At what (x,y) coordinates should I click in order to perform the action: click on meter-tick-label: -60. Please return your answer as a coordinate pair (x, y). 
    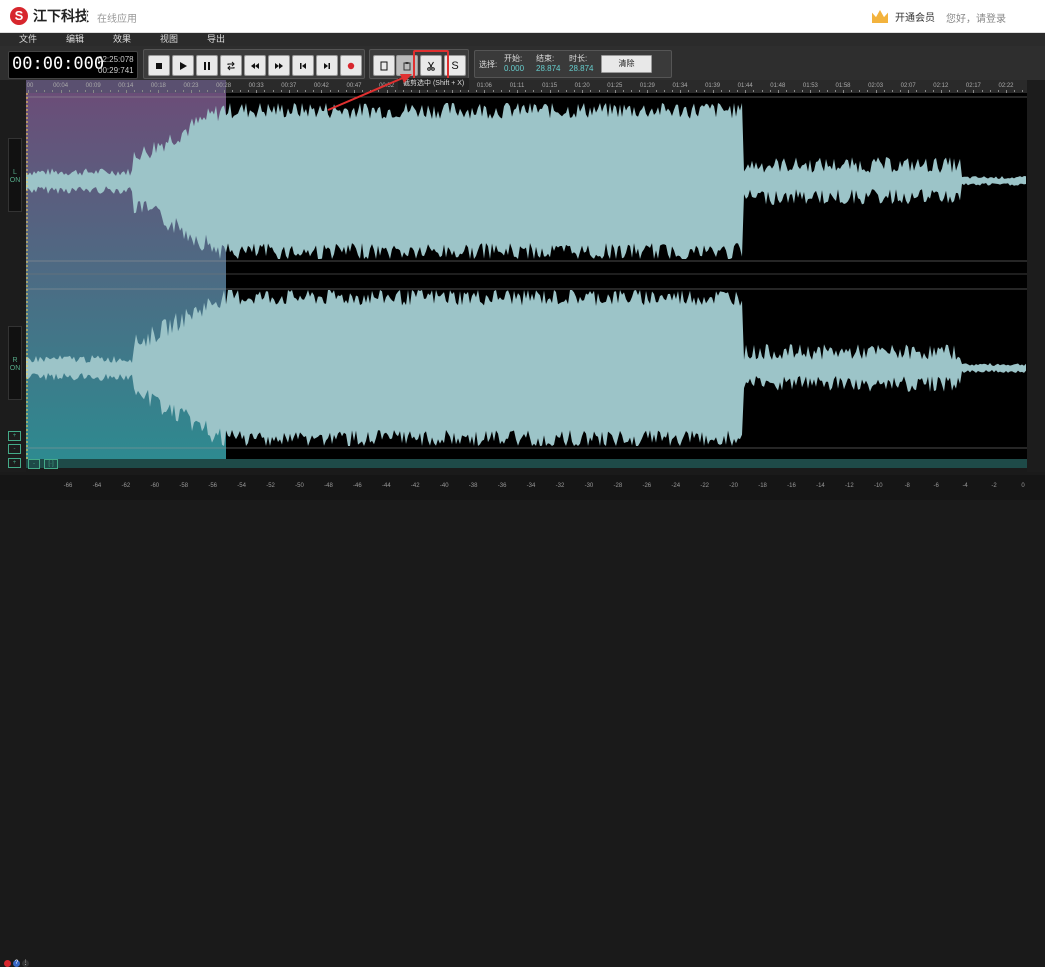
    Looking at the image, I should click on (155, 486).